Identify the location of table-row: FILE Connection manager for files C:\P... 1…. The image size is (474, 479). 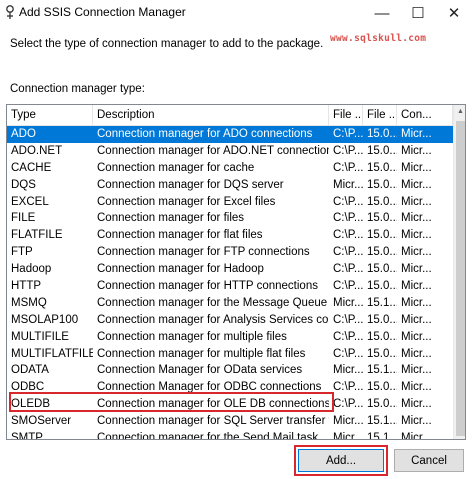
(230, 218).